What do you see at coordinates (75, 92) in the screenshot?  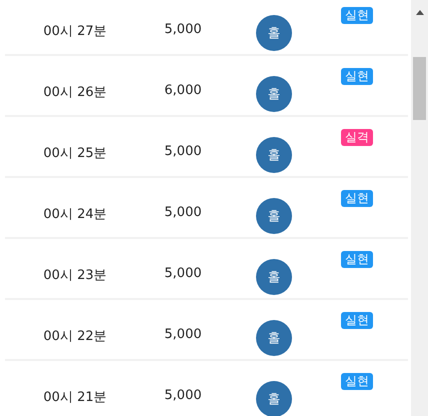 I see `time-cell-text: 00시 26분` at bounding box center [75, 92].